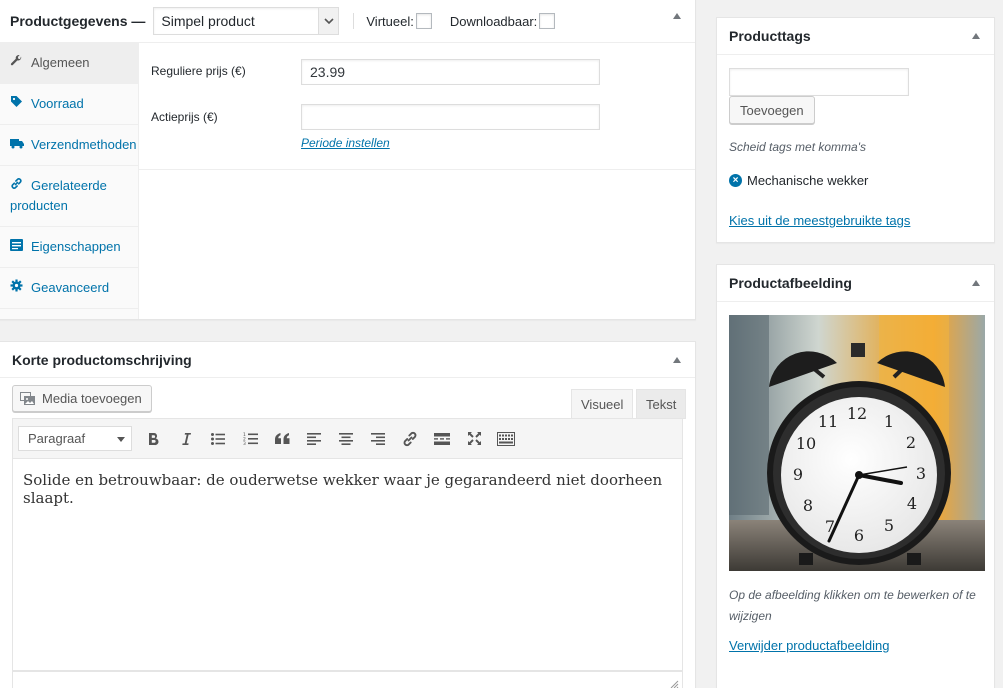 The height and width of the screenshot is (688, 1003). What do you see at coordinates (78, 21) in the screenshot?
I see `product-data-title: Productgegevens —` at bounding box center [78, 21].